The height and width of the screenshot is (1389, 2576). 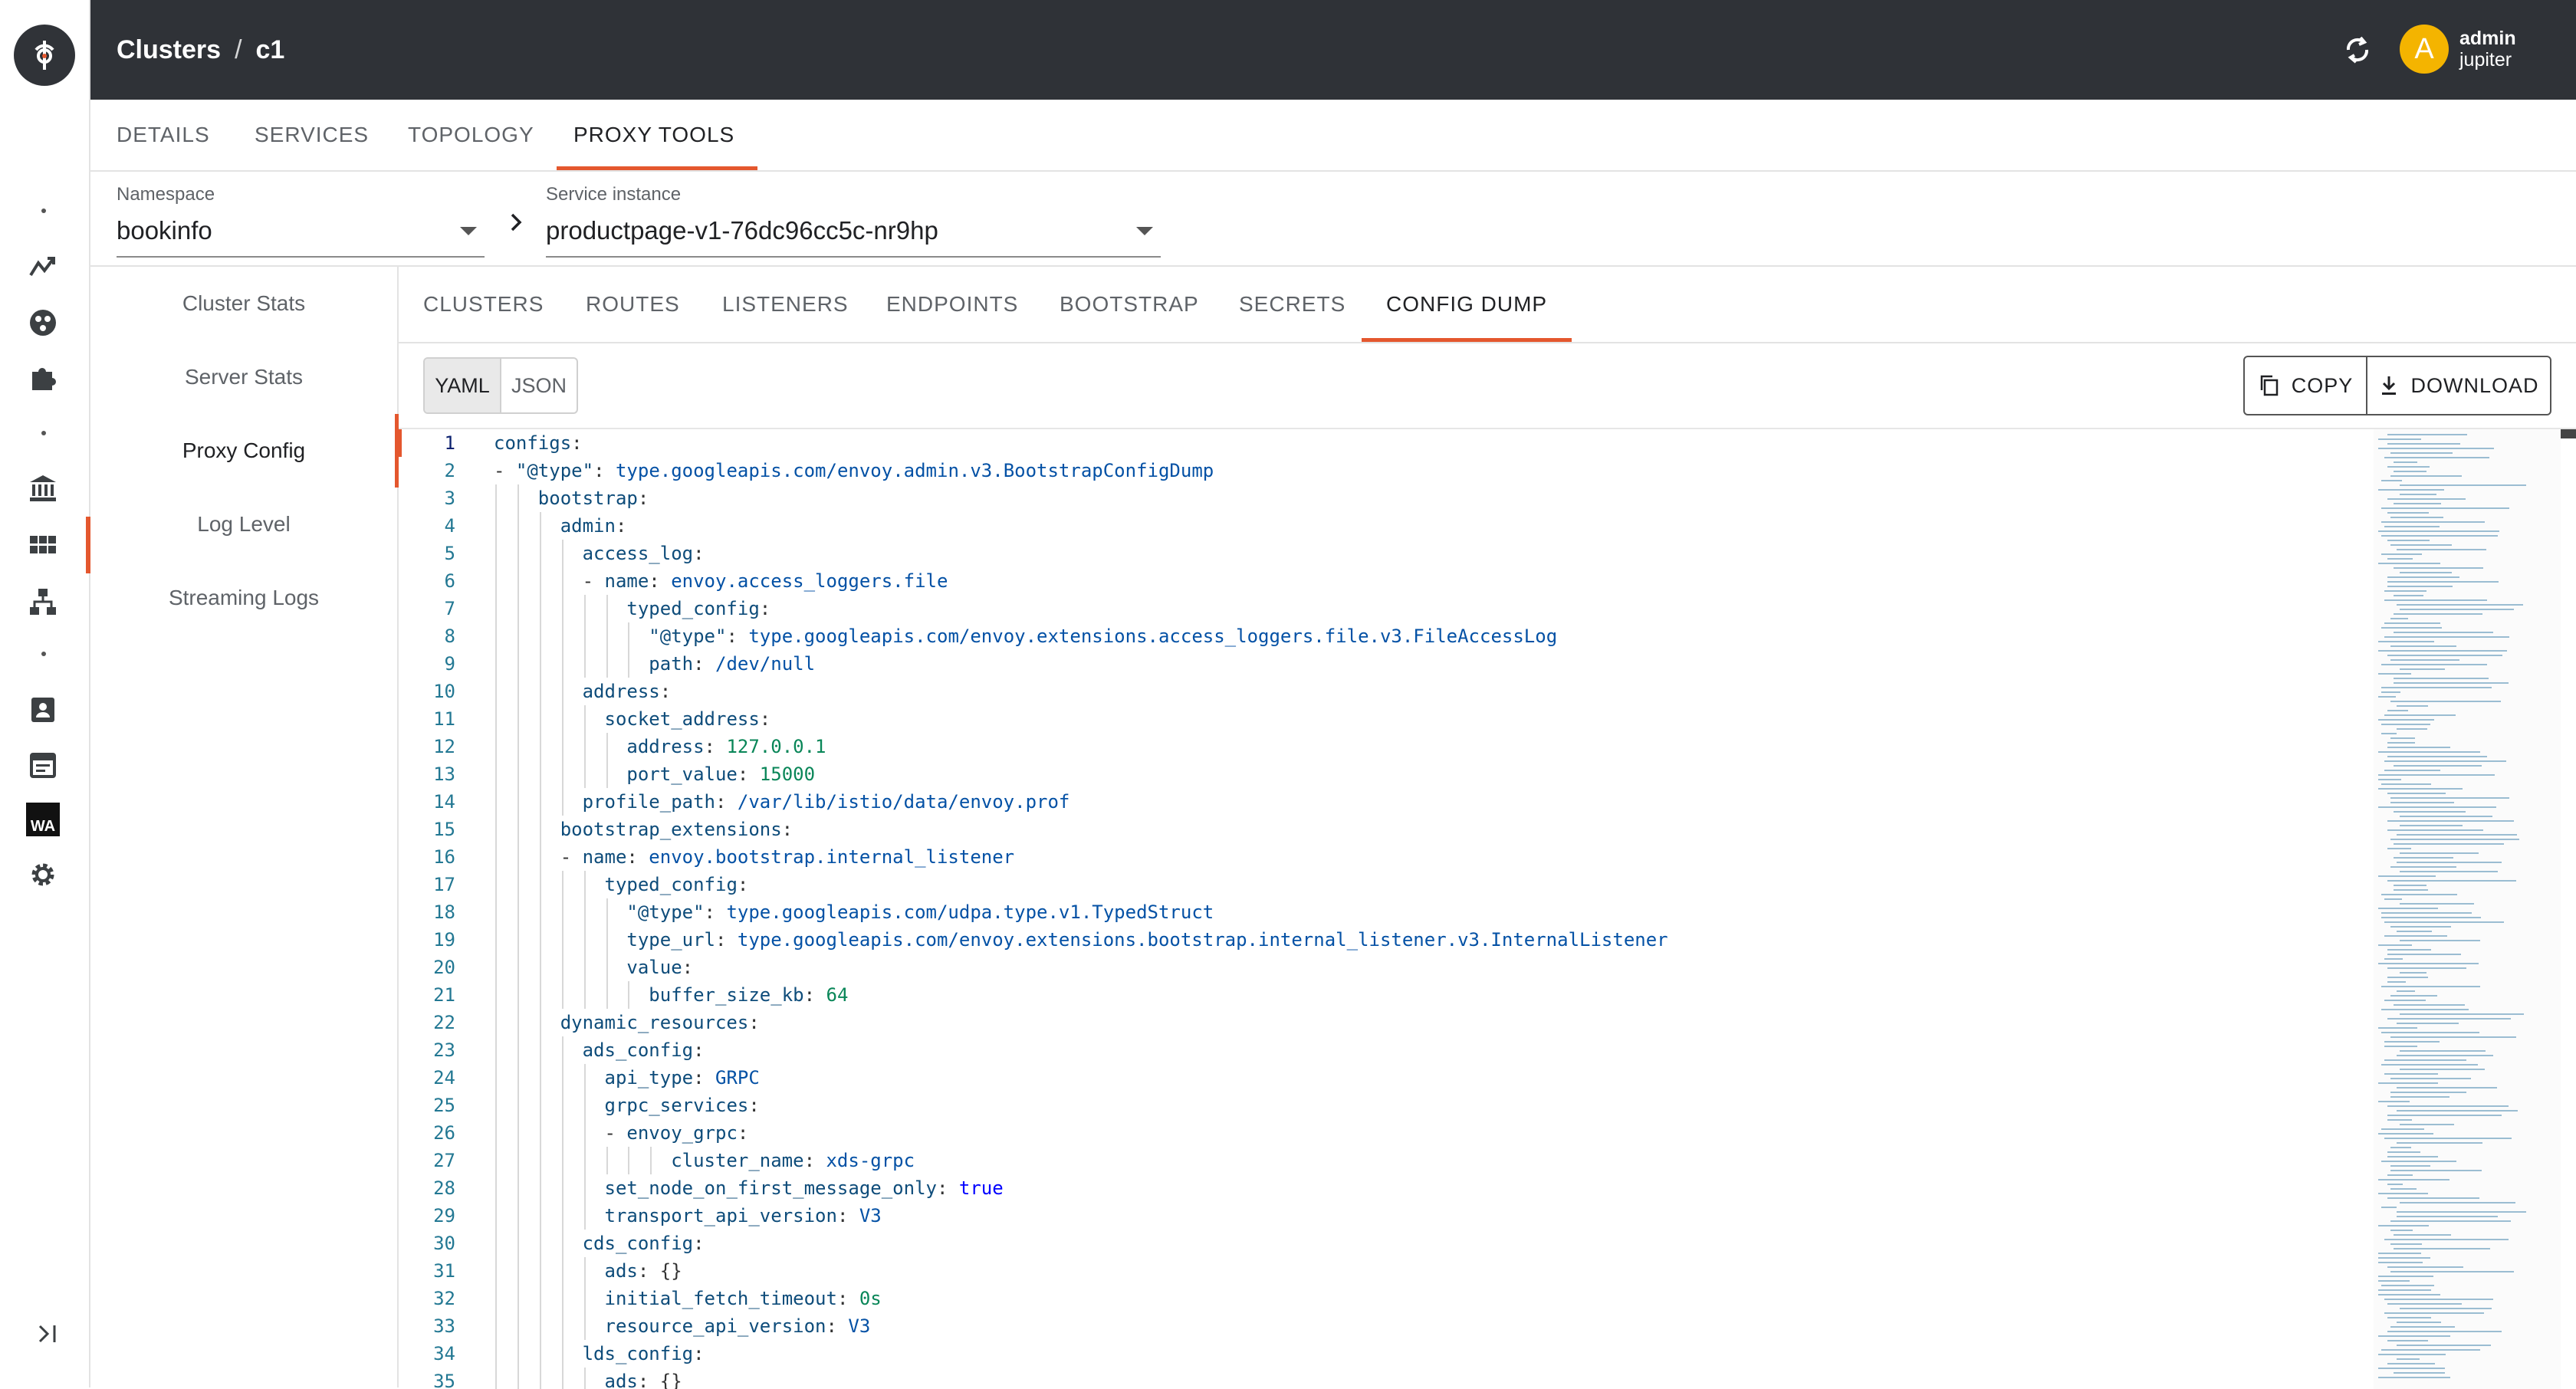 What do you see at coordinates (1144, 231) in the screenshot?
I see `dropdown-arrow-icon` at bounding box center [1144, 231].